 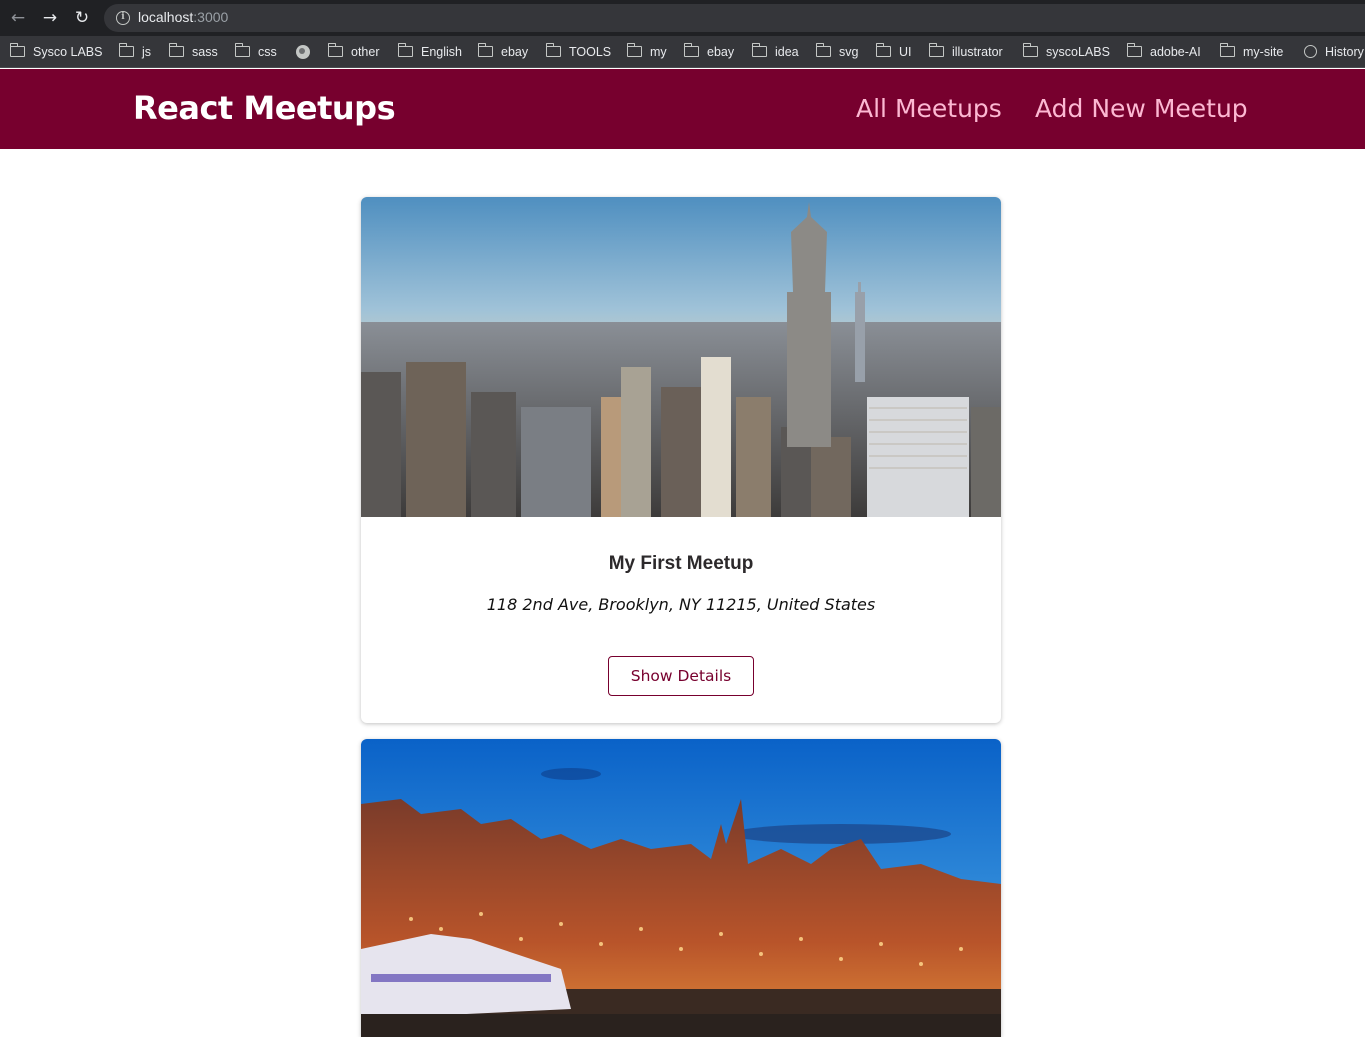 I want to click on bookmark-history: History, so click(x=1334, y=52).